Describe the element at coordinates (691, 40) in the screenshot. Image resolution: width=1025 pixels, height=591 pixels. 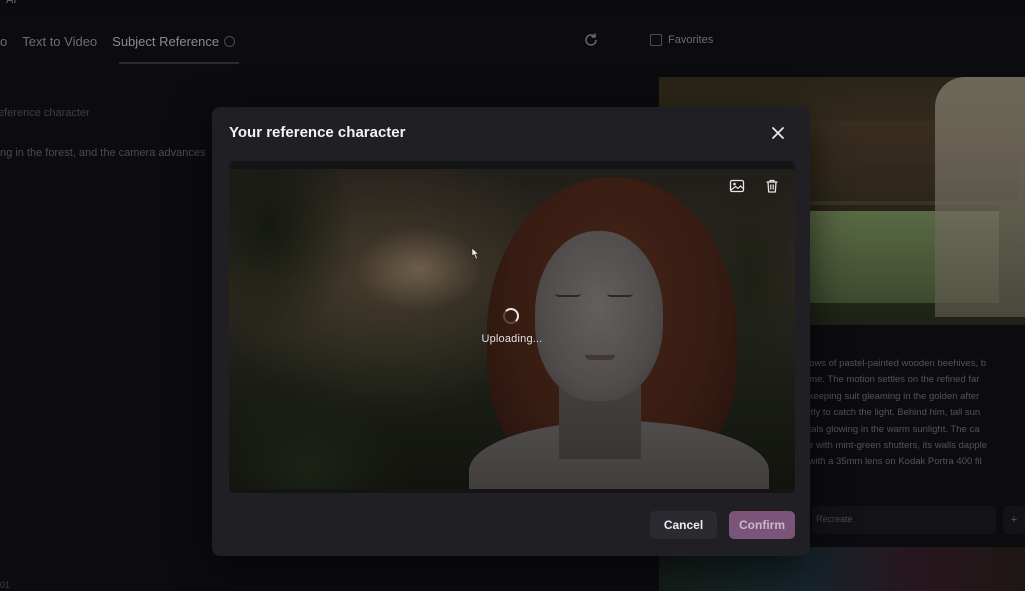
I see `favorites-label: Favorites` at that location.